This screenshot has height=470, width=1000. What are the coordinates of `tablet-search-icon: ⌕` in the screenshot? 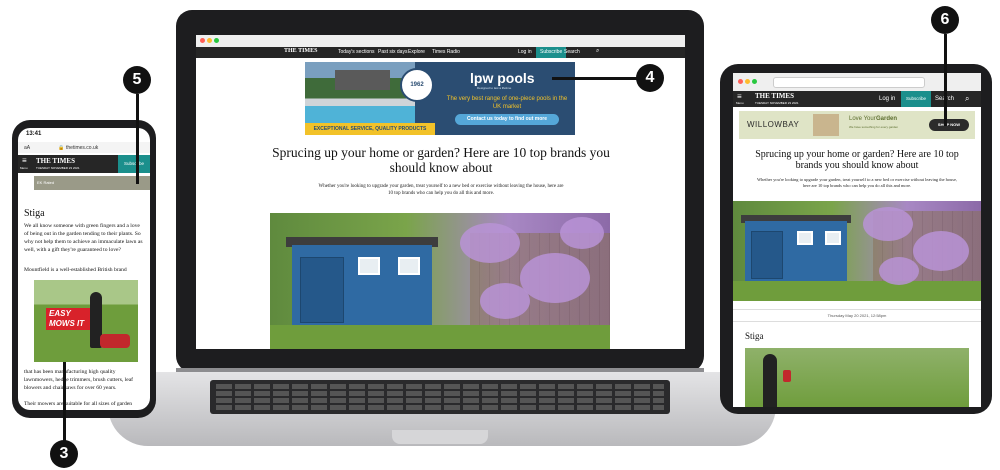 It's located at (967, 99).